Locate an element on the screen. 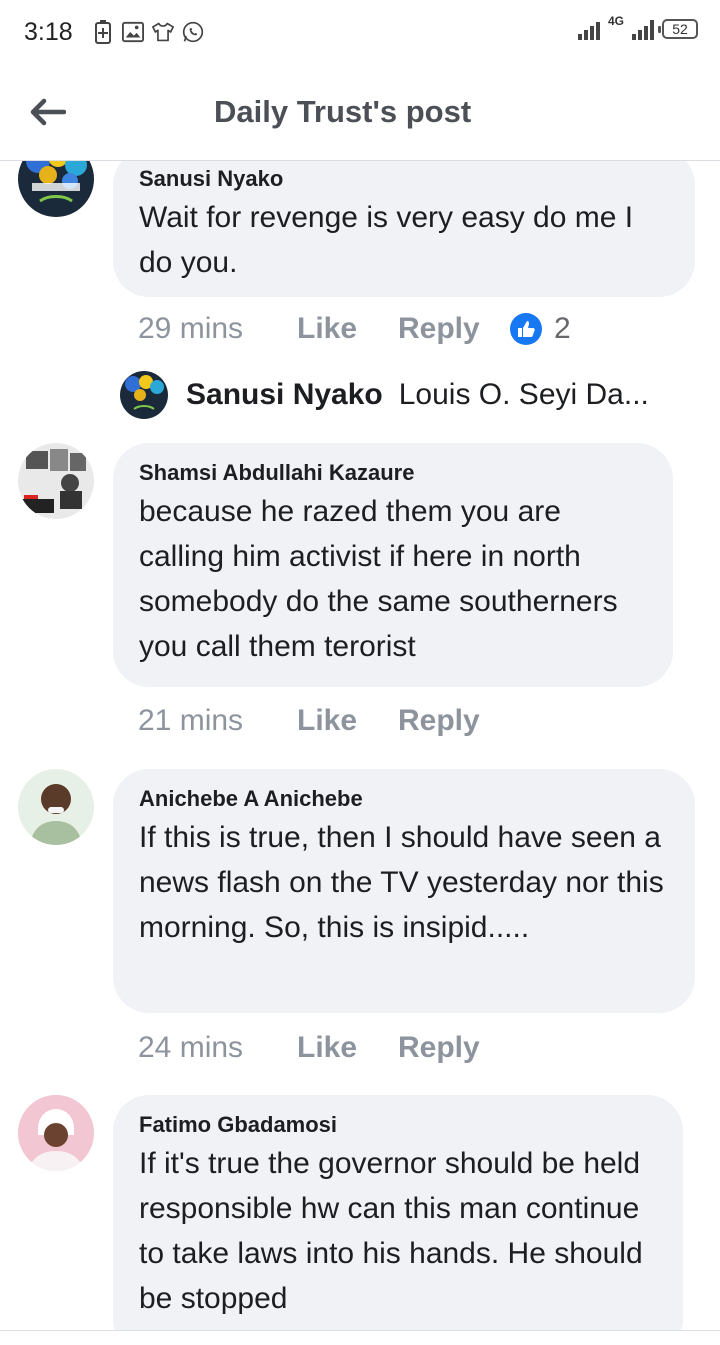 This screenshot has width=720, height=1345. arrow-left-icon is located at coordinates (48, 112).